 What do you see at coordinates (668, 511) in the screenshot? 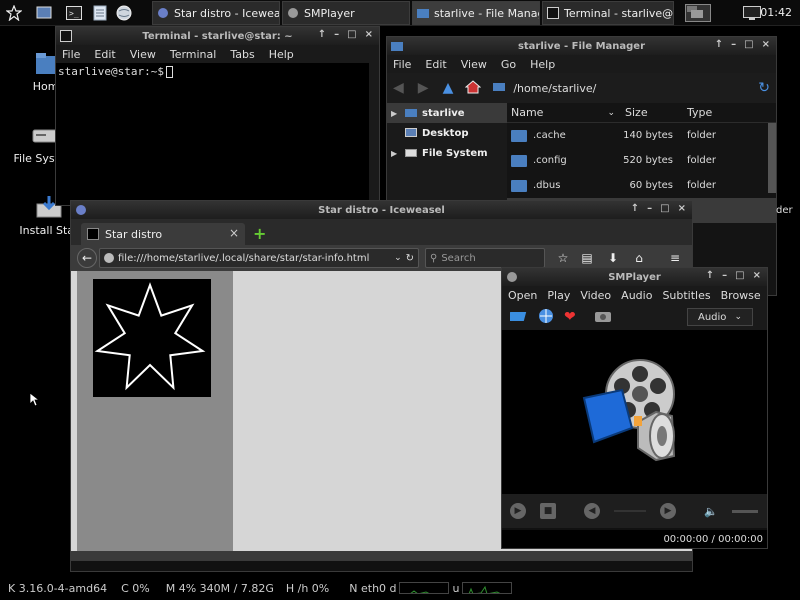
I see `forward-button: ▶` at bounding box center [668, 511].